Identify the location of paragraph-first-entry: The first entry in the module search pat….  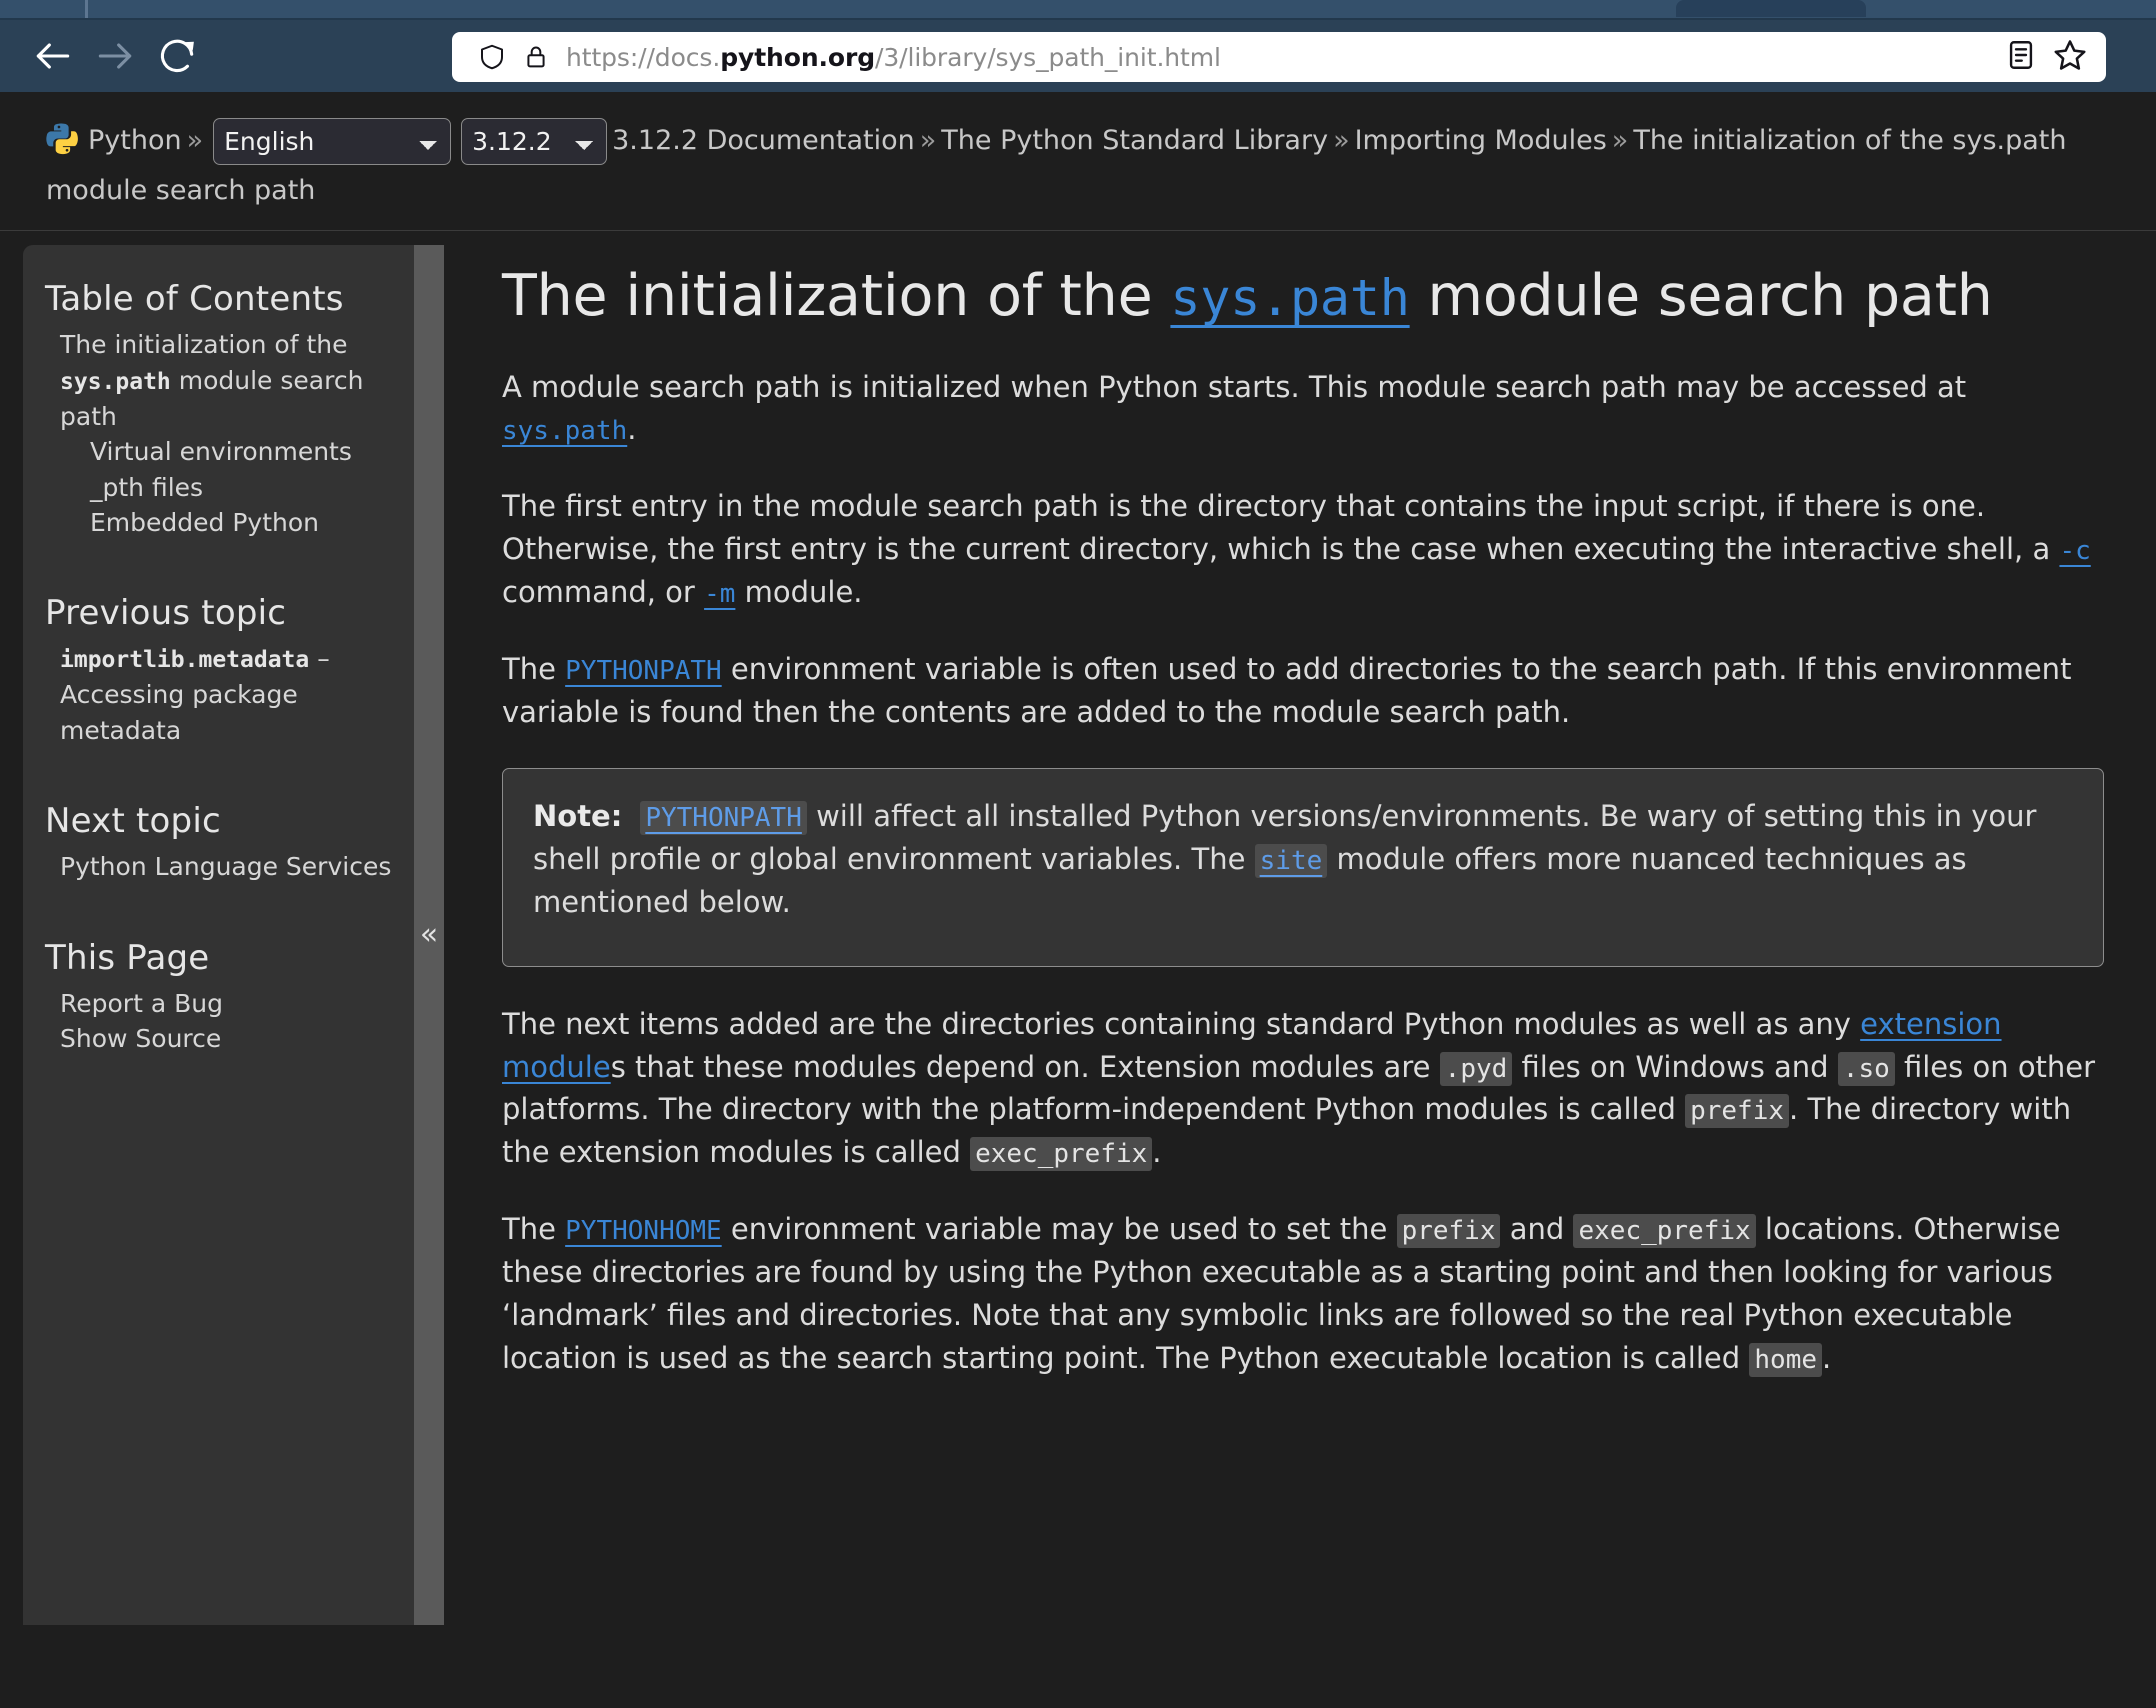
(1303, 549).